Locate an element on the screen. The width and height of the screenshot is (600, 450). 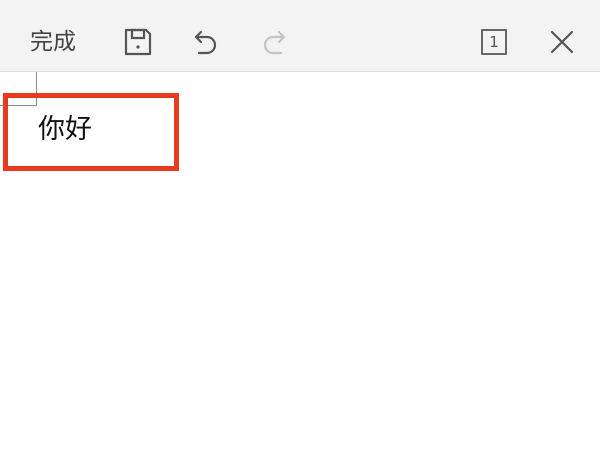
save-icon is located at coordinates (138, 42).